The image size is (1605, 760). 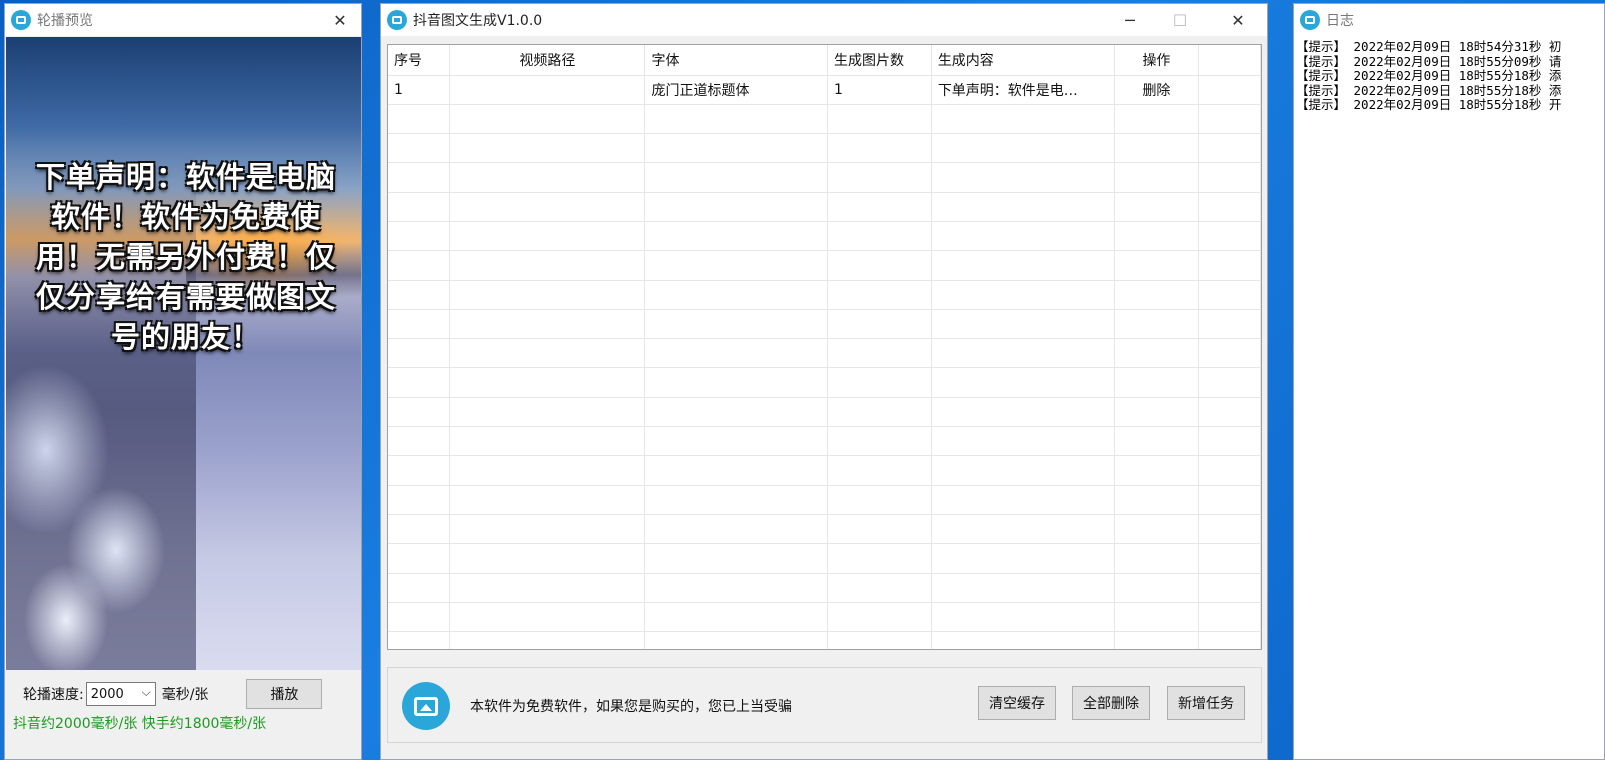 I want to click on main-window-title: 抖音图文生成V1.0.0, so click(x=478, y=21).